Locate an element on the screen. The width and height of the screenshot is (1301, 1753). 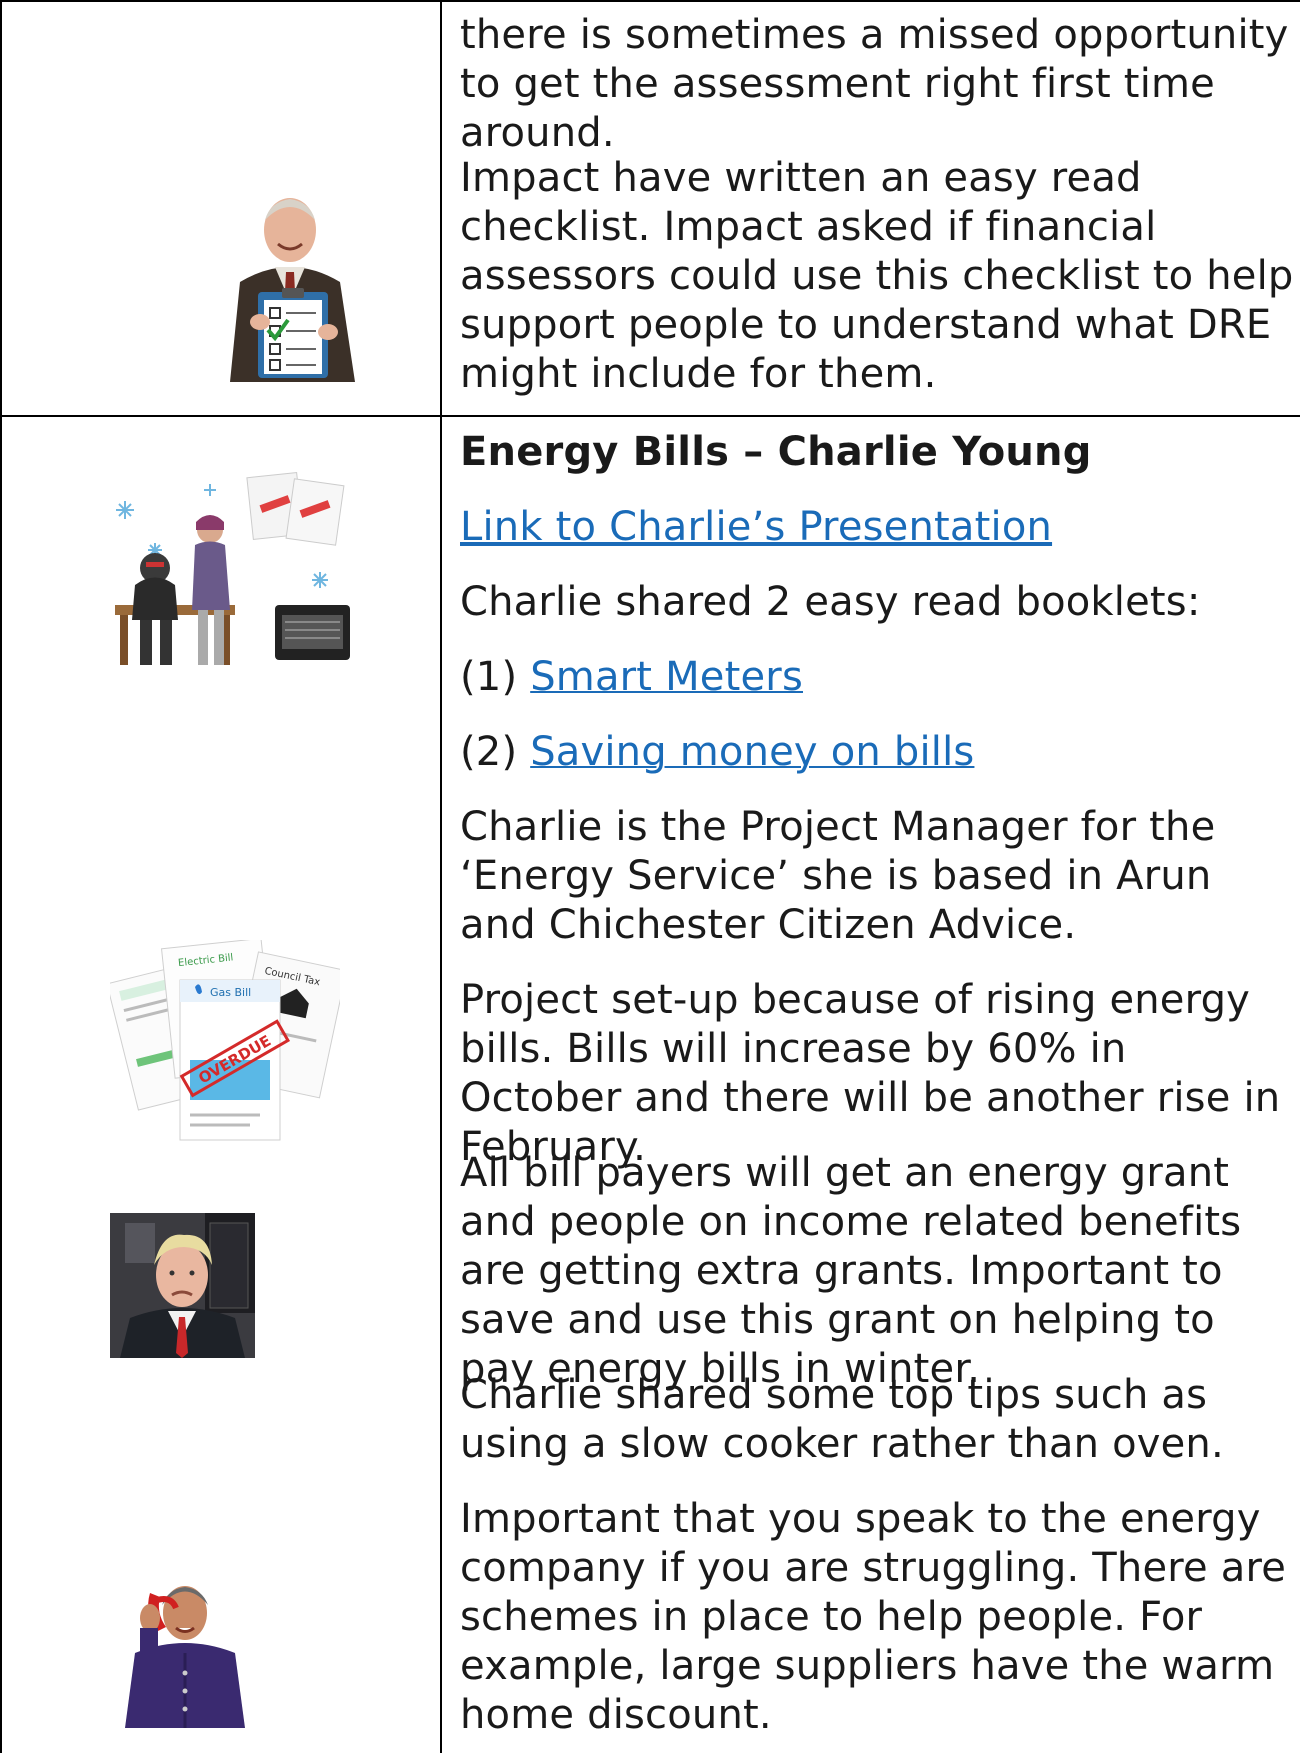
booklet-item-1: (1) Smart Meters is located at coordinates (880, 677).